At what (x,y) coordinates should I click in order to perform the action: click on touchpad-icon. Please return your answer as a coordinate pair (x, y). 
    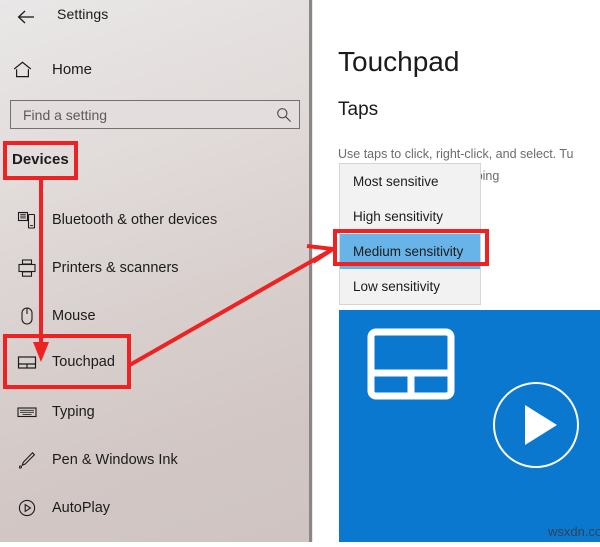
    Looking at the image, I should click on (27, 362).